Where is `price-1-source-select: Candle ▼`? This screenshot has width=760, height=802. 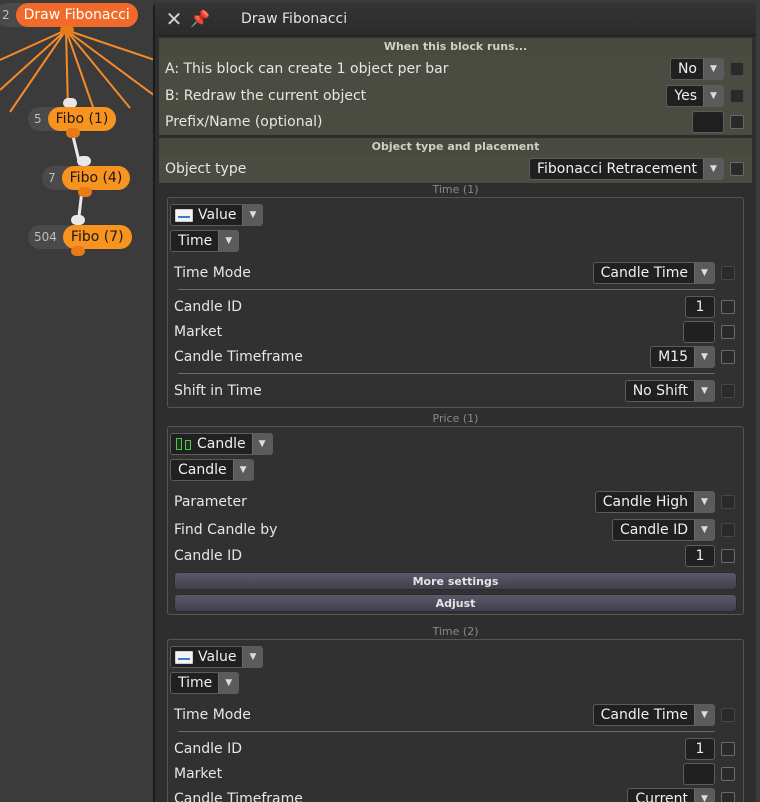 price-1-source-select: Candle ▼ is located at coordinates (221, 444).